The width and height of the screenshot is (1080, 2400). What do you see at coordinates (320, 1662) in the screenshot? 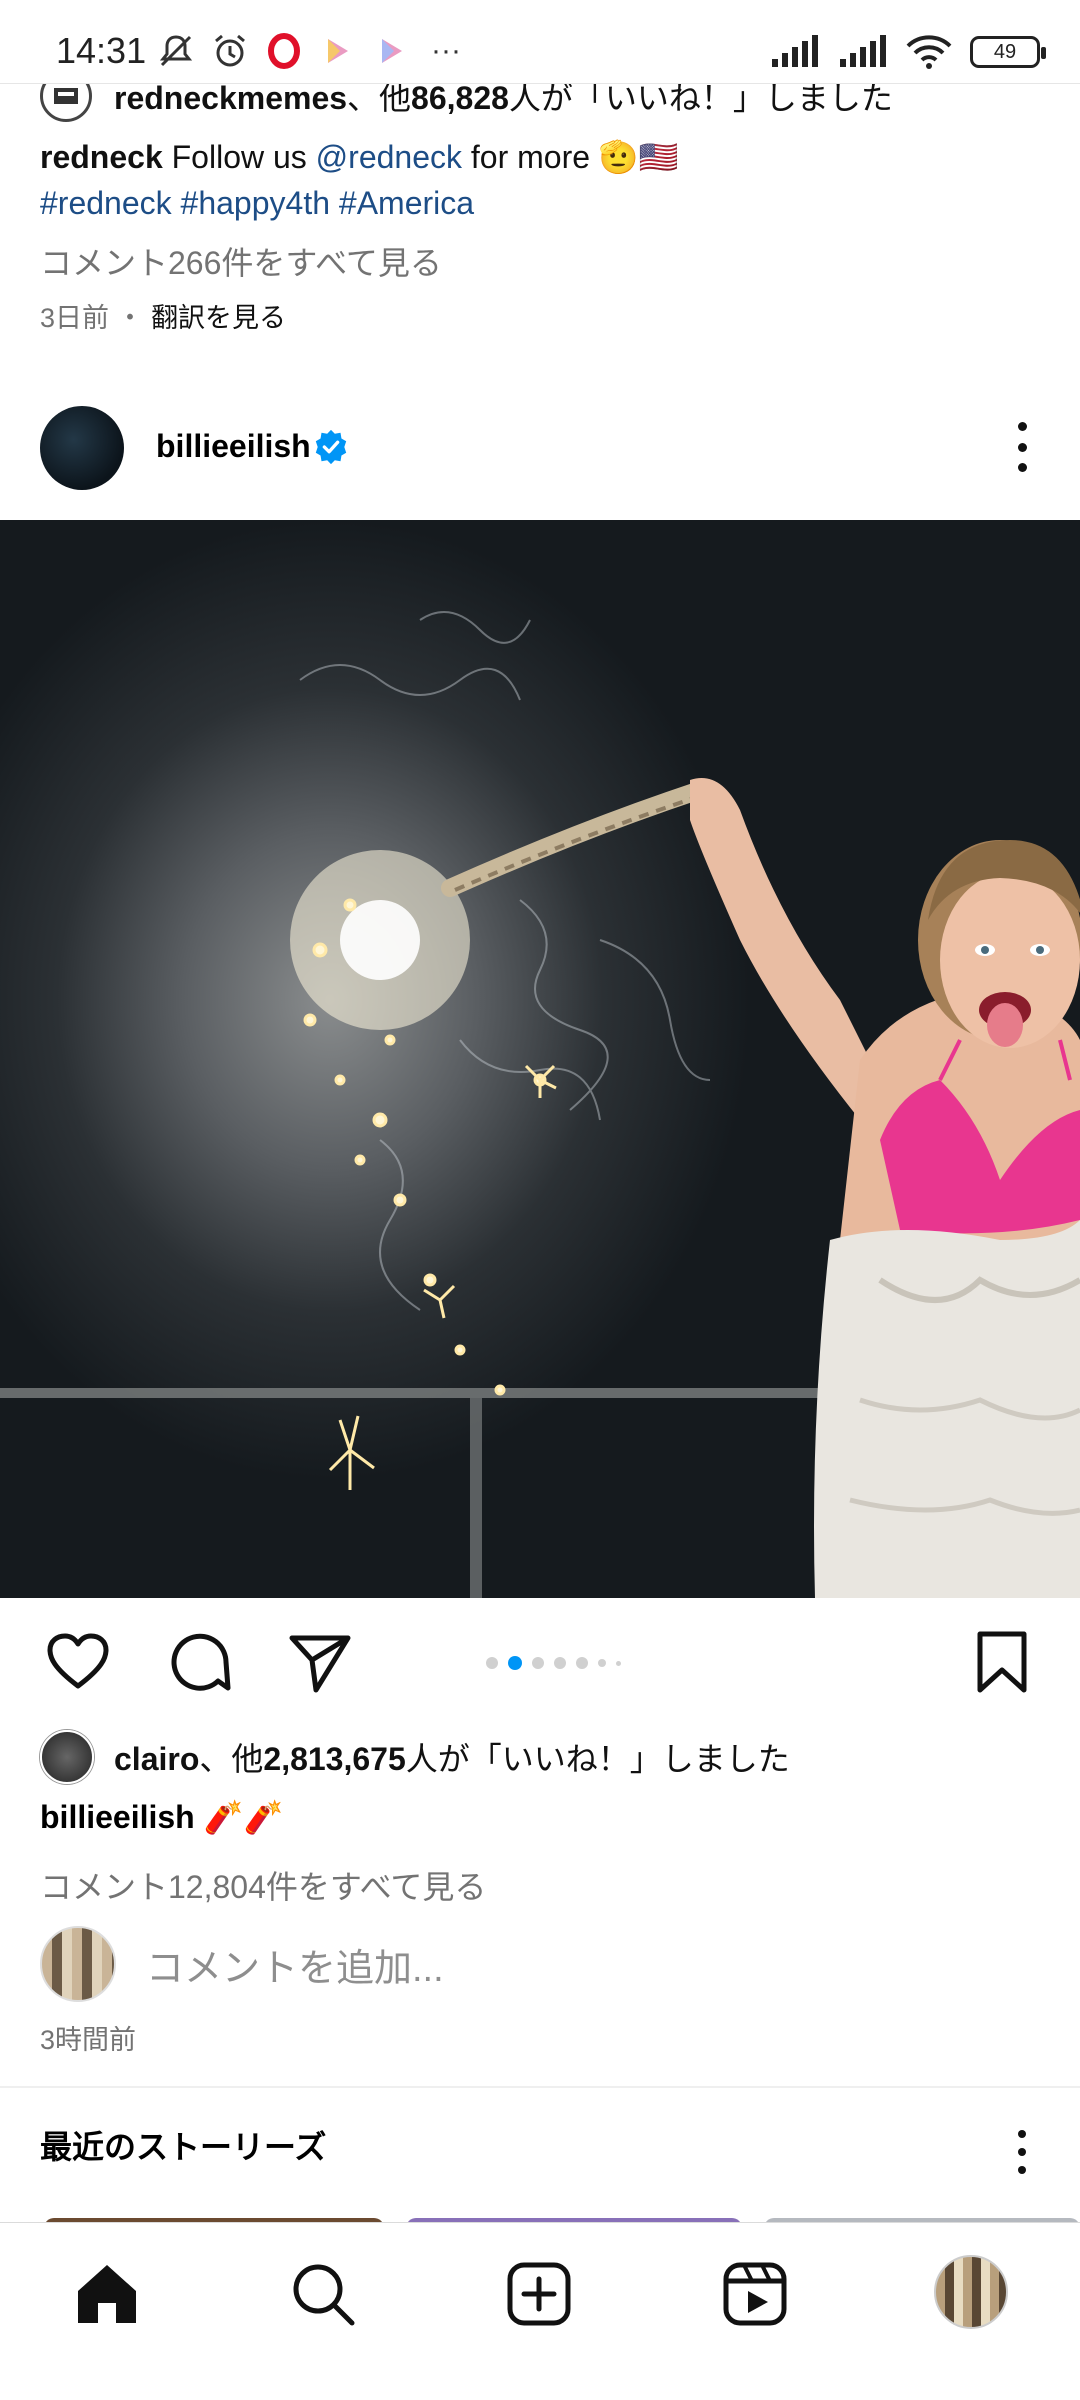
I see `share-send-icon` at bounding box center [320, 1662].